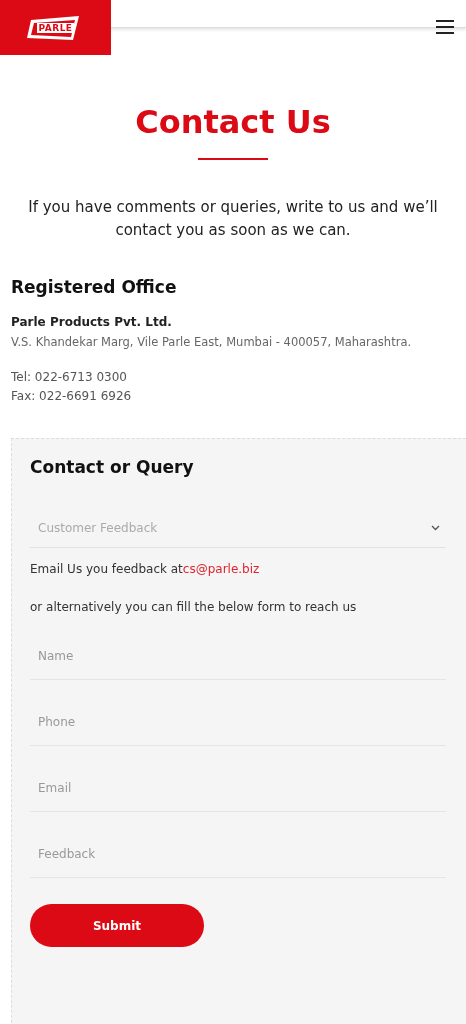  What do you see at coordinates (145, 569) in the screenshot?
I see `email-text: Email Us you feedback atcs@parle.biz` at bounding box center [145, 569].